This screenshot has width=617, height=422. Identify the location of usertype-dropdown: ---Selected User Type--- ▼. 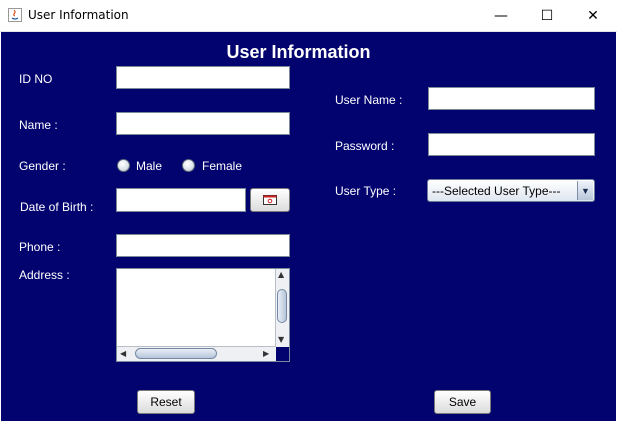
(511, 190).